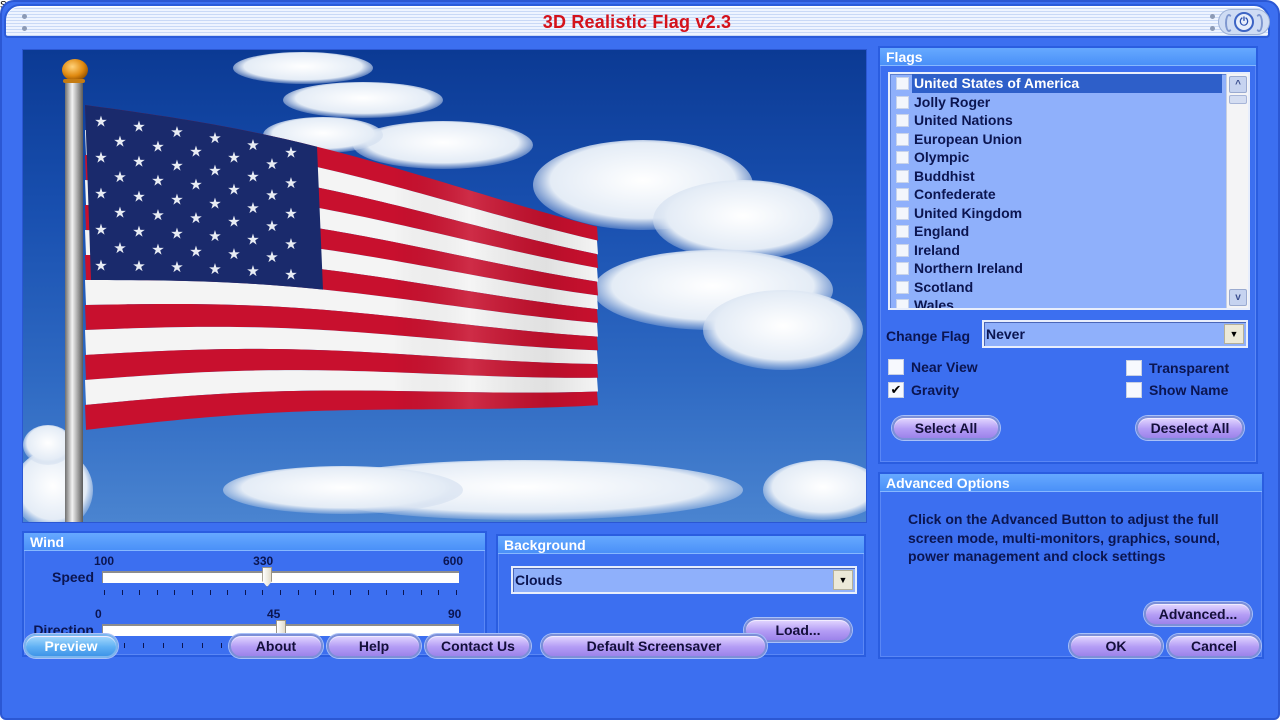 The image size is (1280, 720). Describe the element at coordinates (1069, 287) in the screenshot. I see `flag-list-item: Scotland` at that location.